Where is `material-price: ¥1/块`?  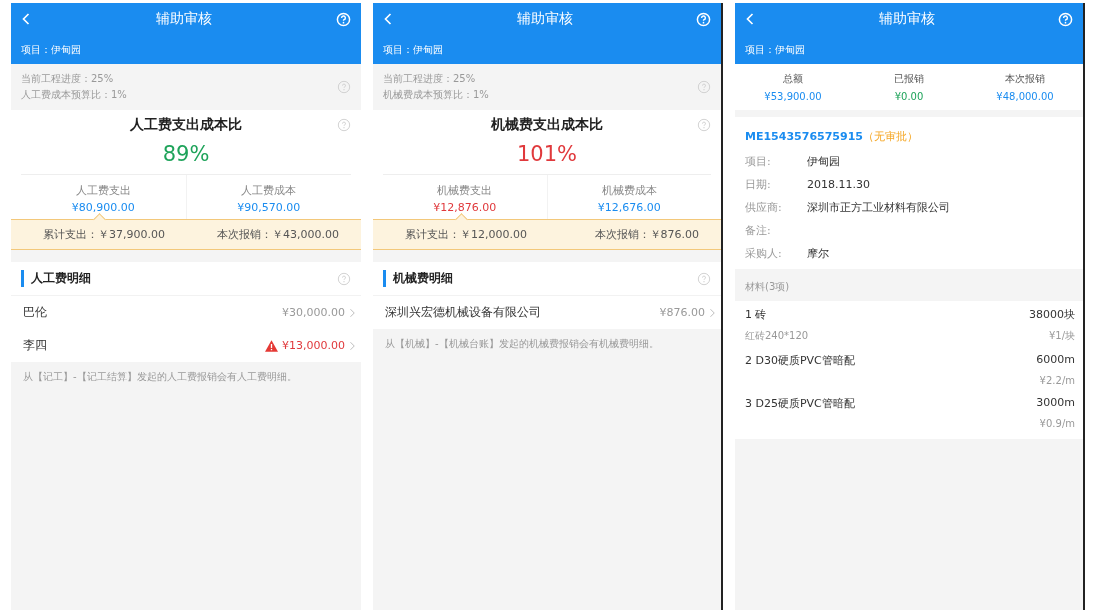 material-price: ¥1/块 is located at coordinates (1061, 336).